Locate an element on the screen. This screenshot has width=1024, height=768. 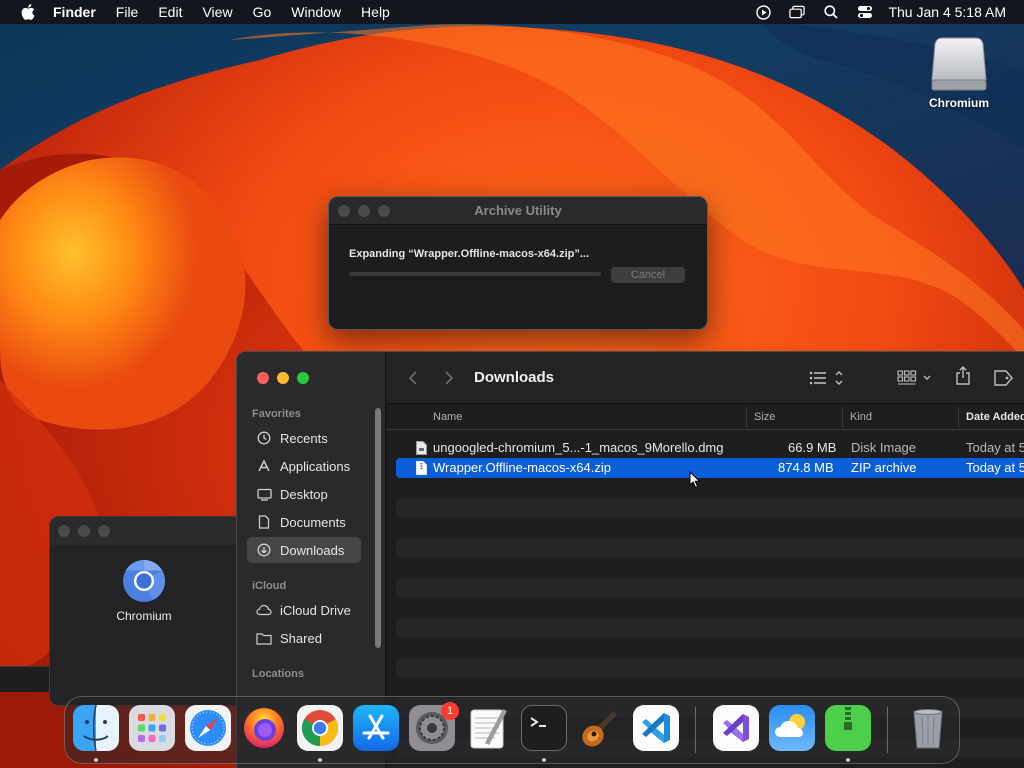
list-view-icon is located at coordinates (826, 378).